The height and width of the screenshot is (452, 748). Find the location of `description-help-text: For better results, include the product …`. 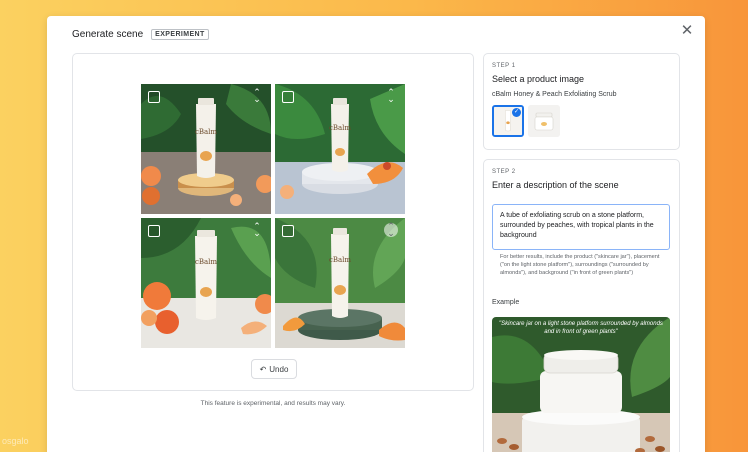

description-help-text: For better results, include the product … is located at coordinates (580, 265).